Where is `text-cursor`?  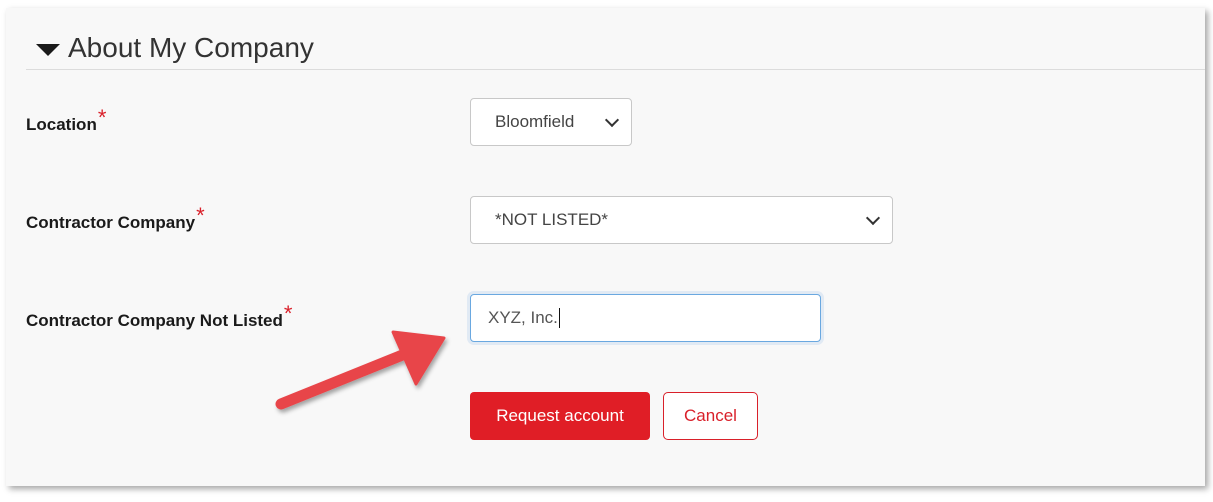 text-cursor is located at coordinates (559, 318).